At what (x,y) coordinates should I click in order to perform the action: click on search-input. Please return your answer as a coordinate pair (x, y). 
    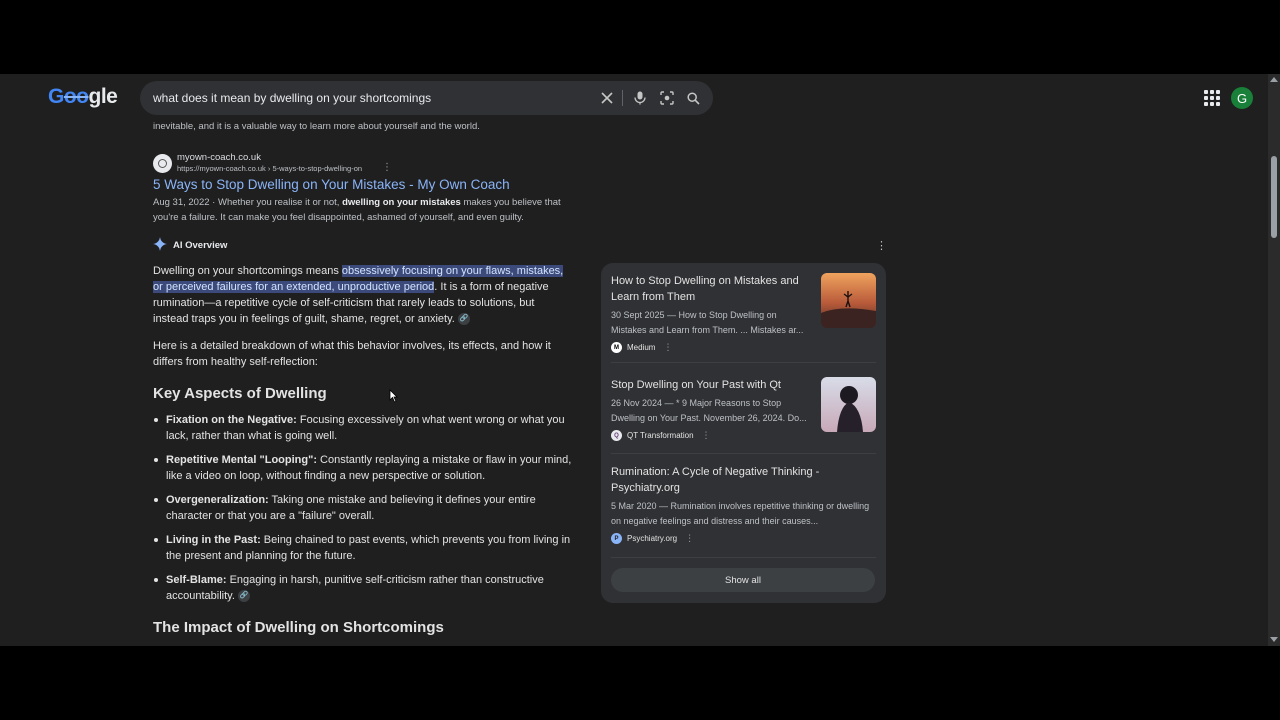
    Looking at the image, I should click on (373, 98).